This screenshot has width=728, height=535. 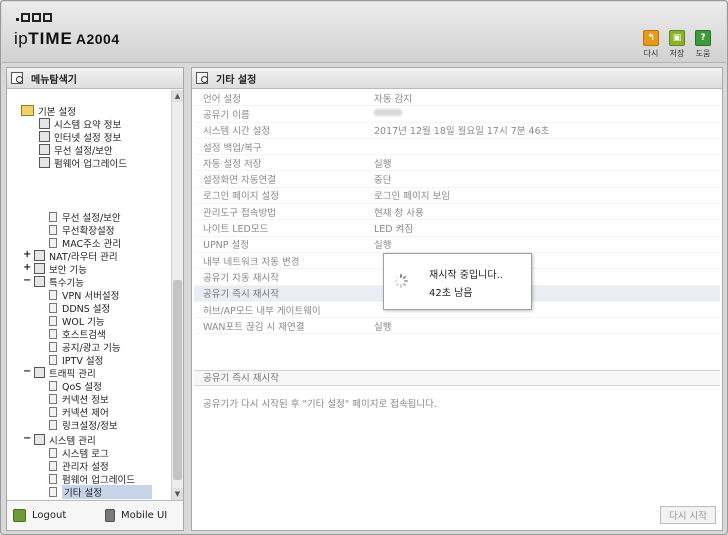 What do you see at coordinates (85, 347) in the screenshot?
I see `tree-item-notice: 공지/광고 기능` at bounding box center [85, 347].